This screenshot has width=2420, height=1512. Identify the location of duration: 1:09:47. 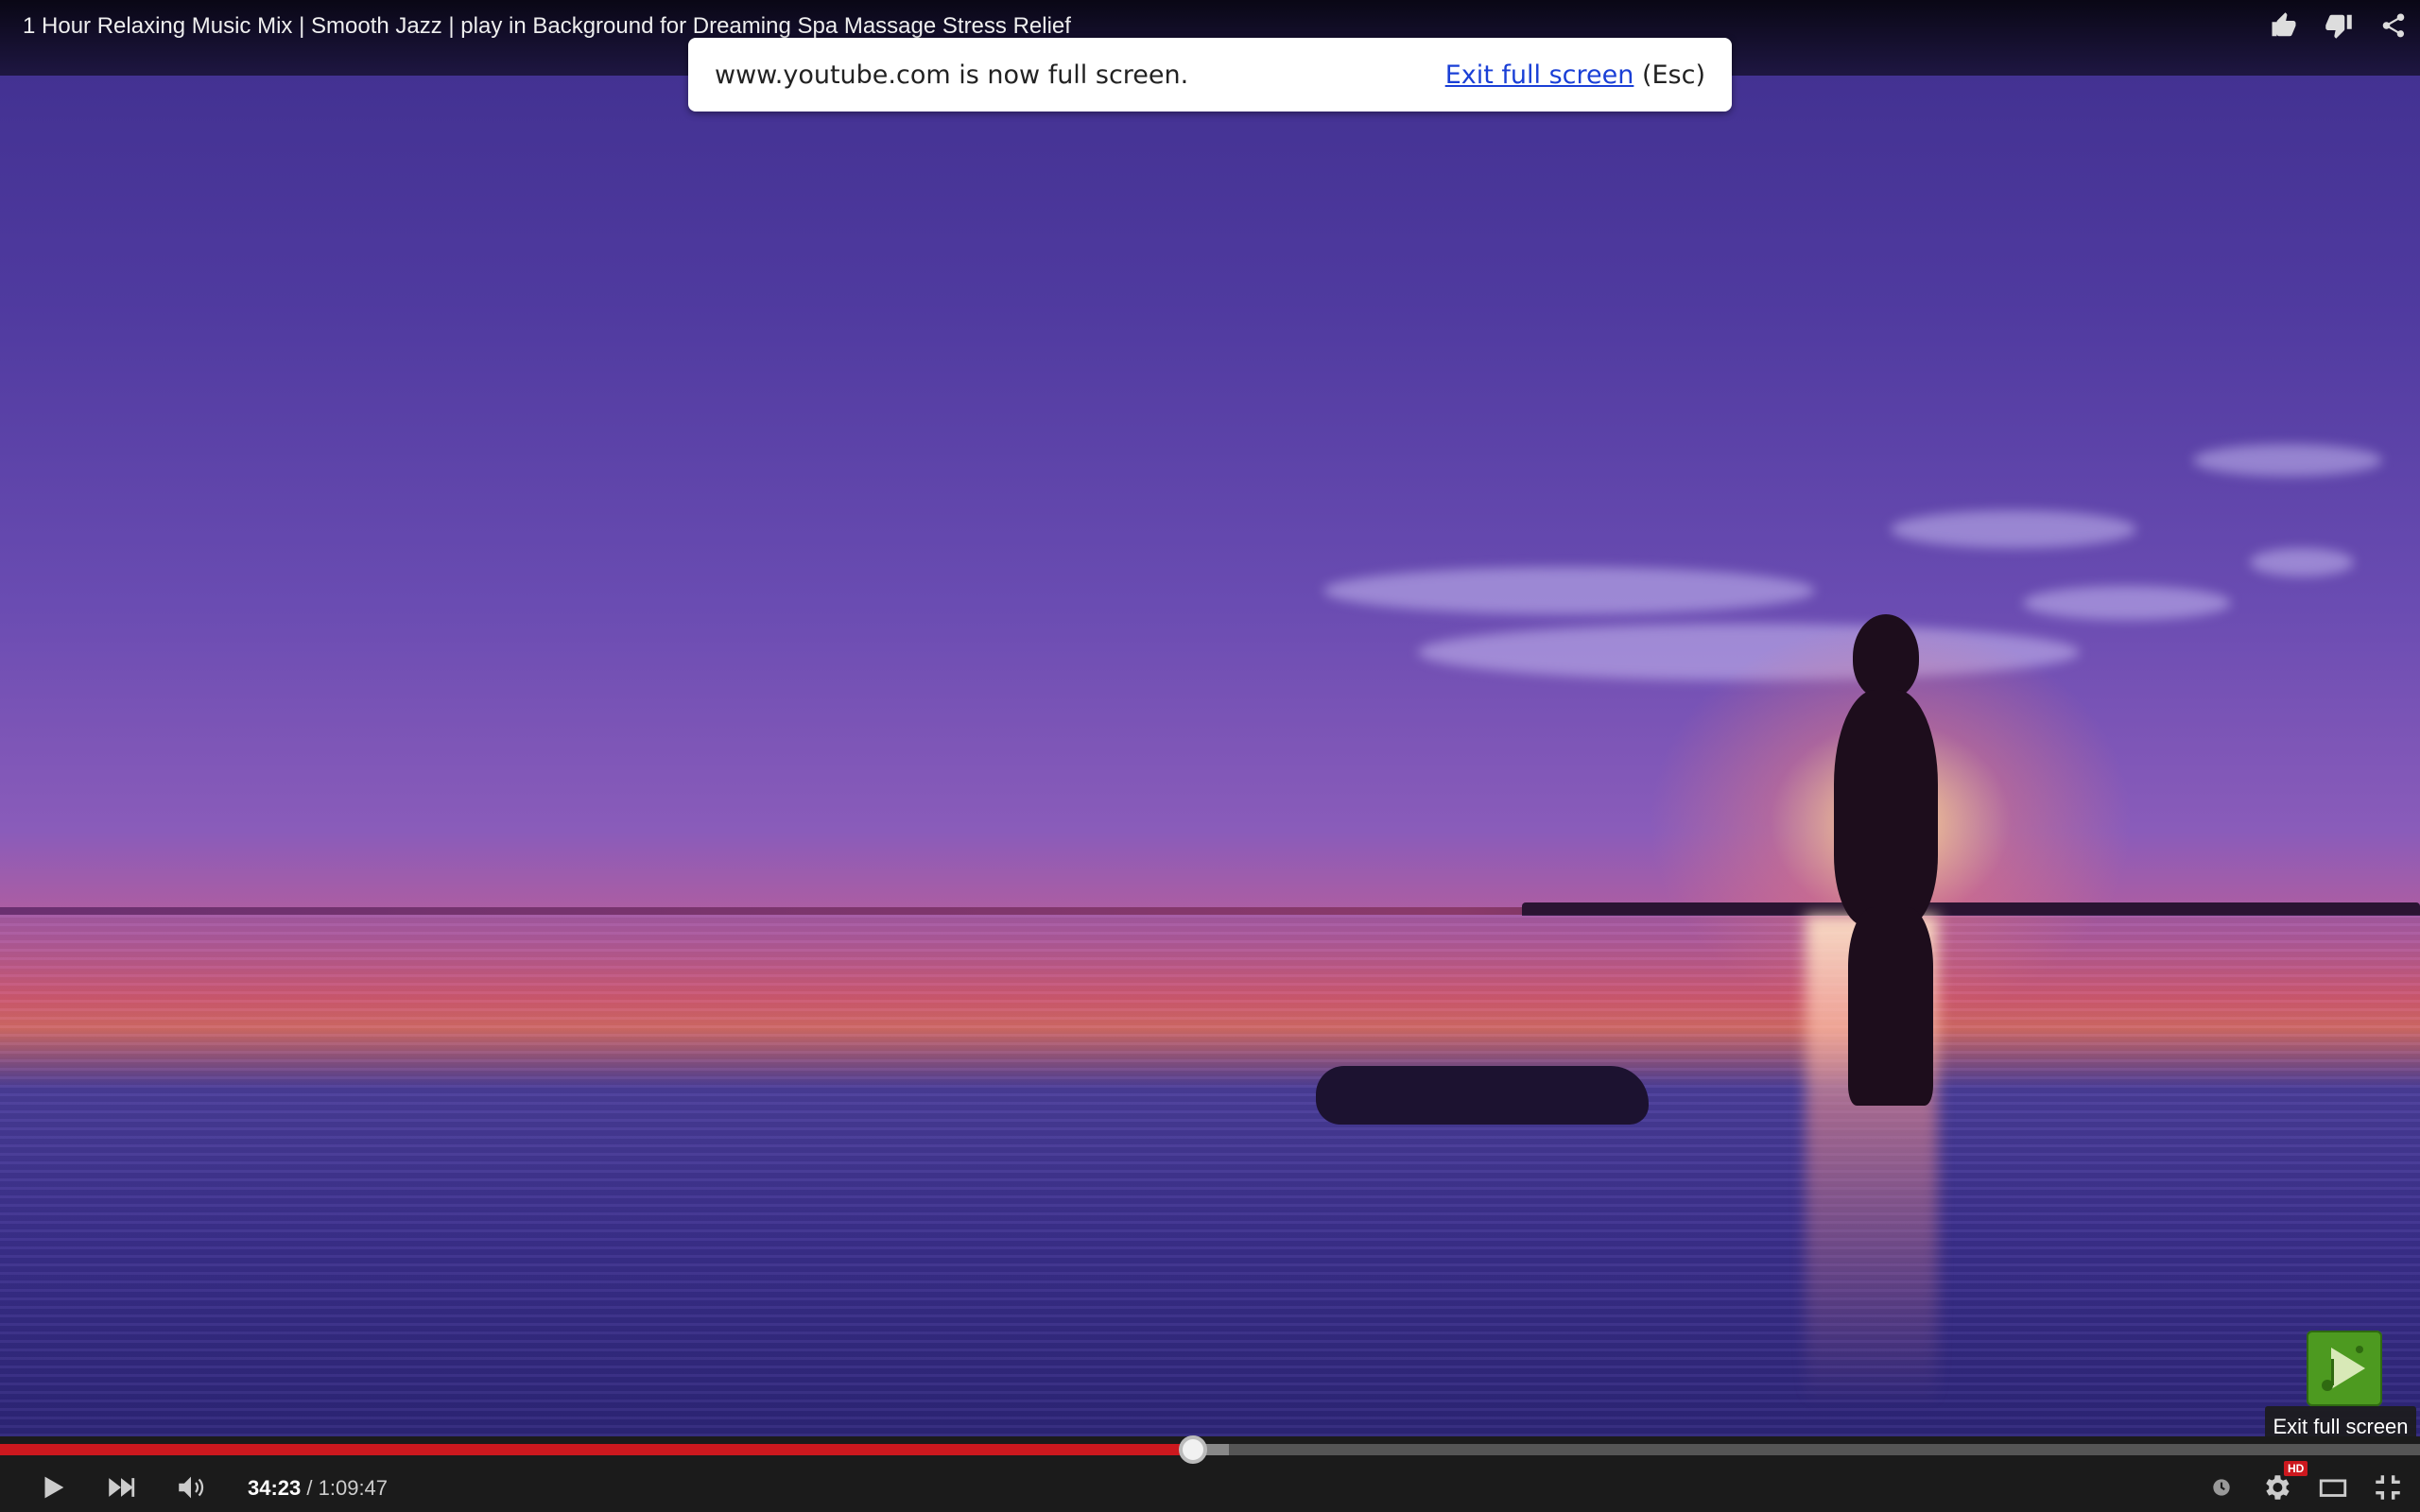
(353, 1488).